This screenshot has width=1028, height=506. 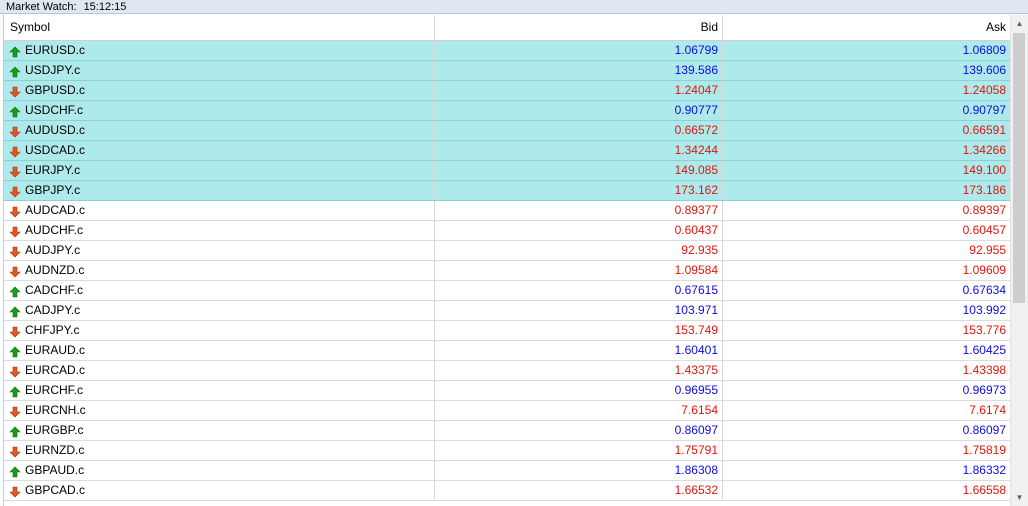 What do you see at coordinates (54, 110) in the screenshot?
I see `symbol-name: USDCHF.c` at bounding box center [54, 110].